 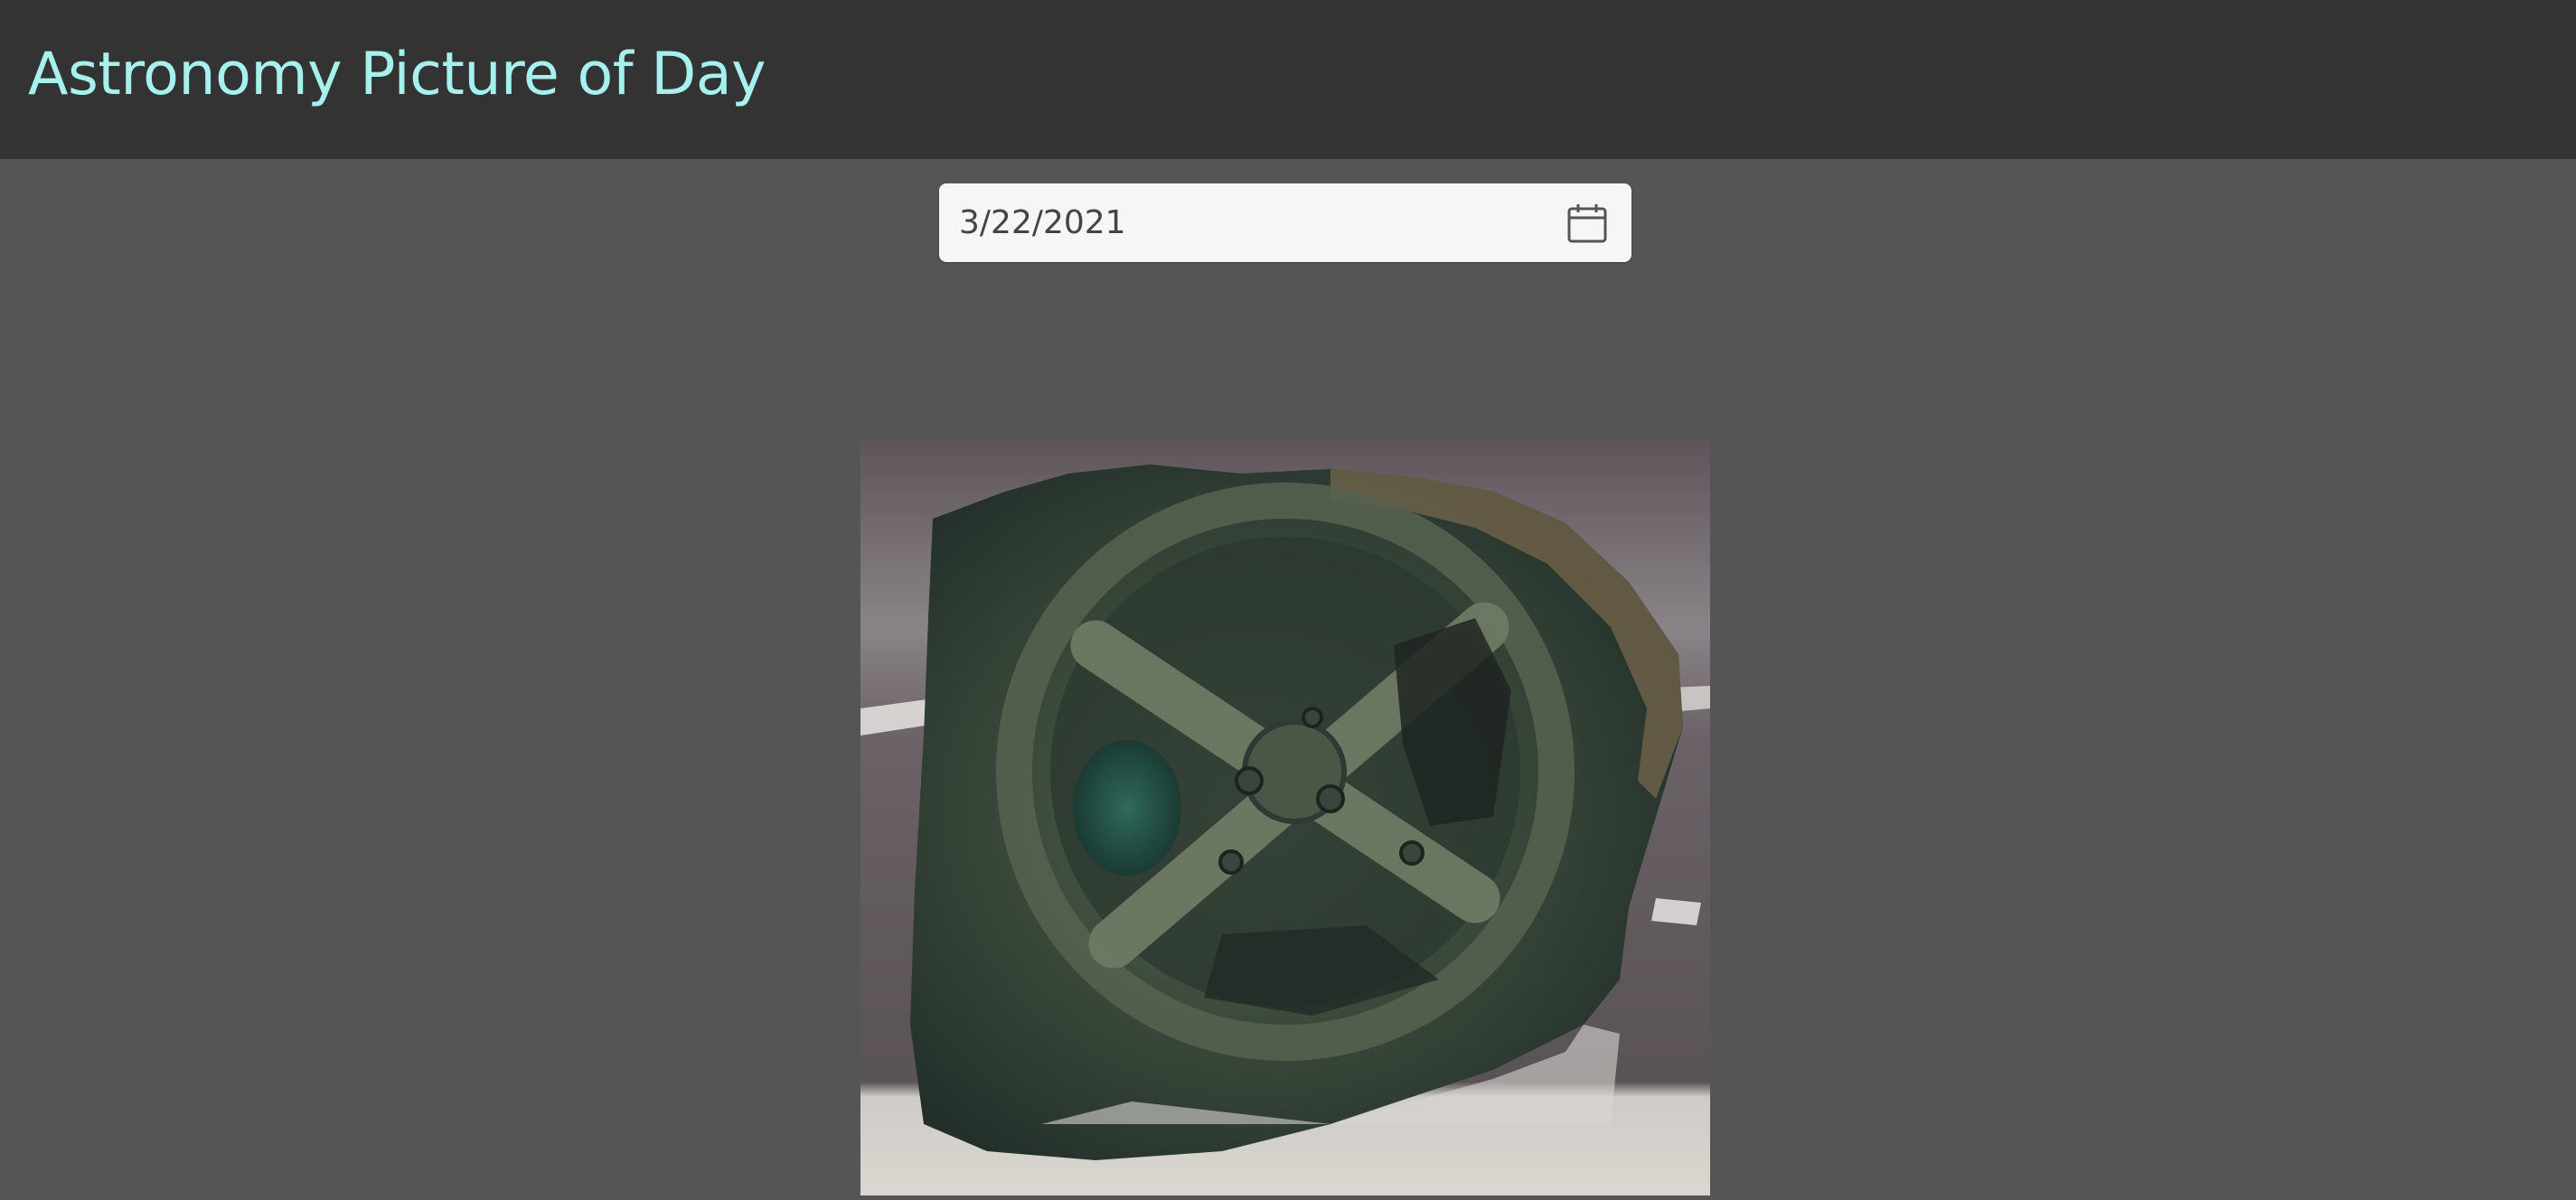 What do you see at coordinates (1288, 79) in the screenshot?
I see `app-header: Astronomy Picture of Day` at bounding box center [1288, 79].